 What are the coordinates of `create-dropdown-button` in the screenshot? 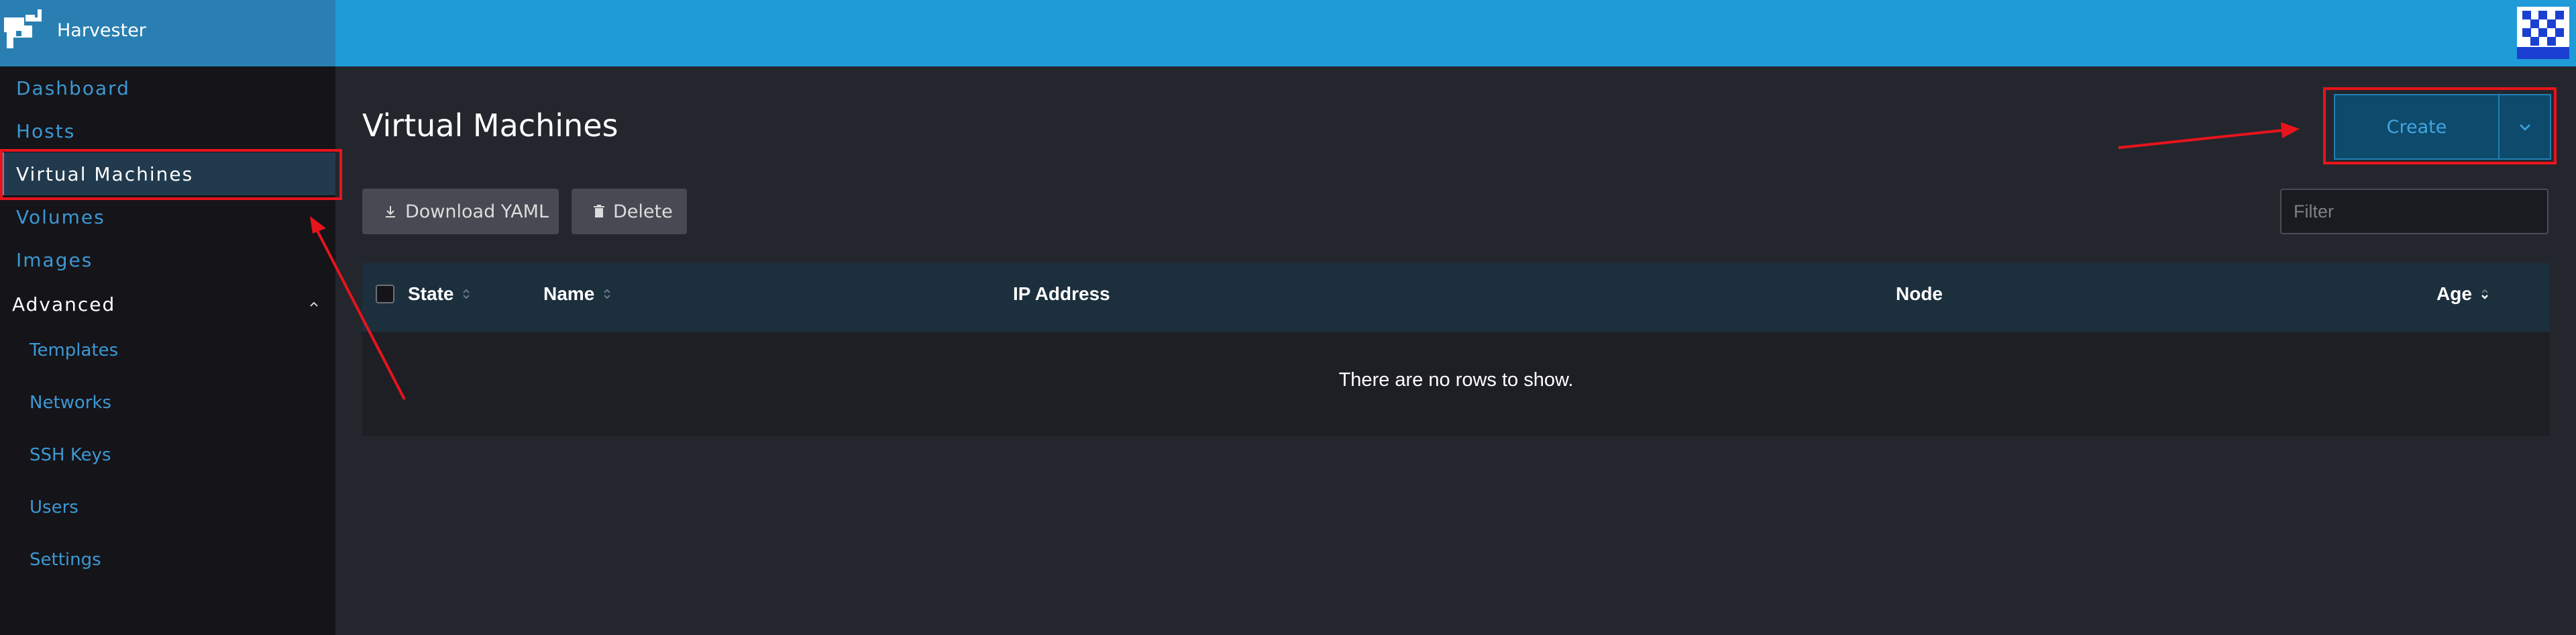 It's located at (2525, 127).